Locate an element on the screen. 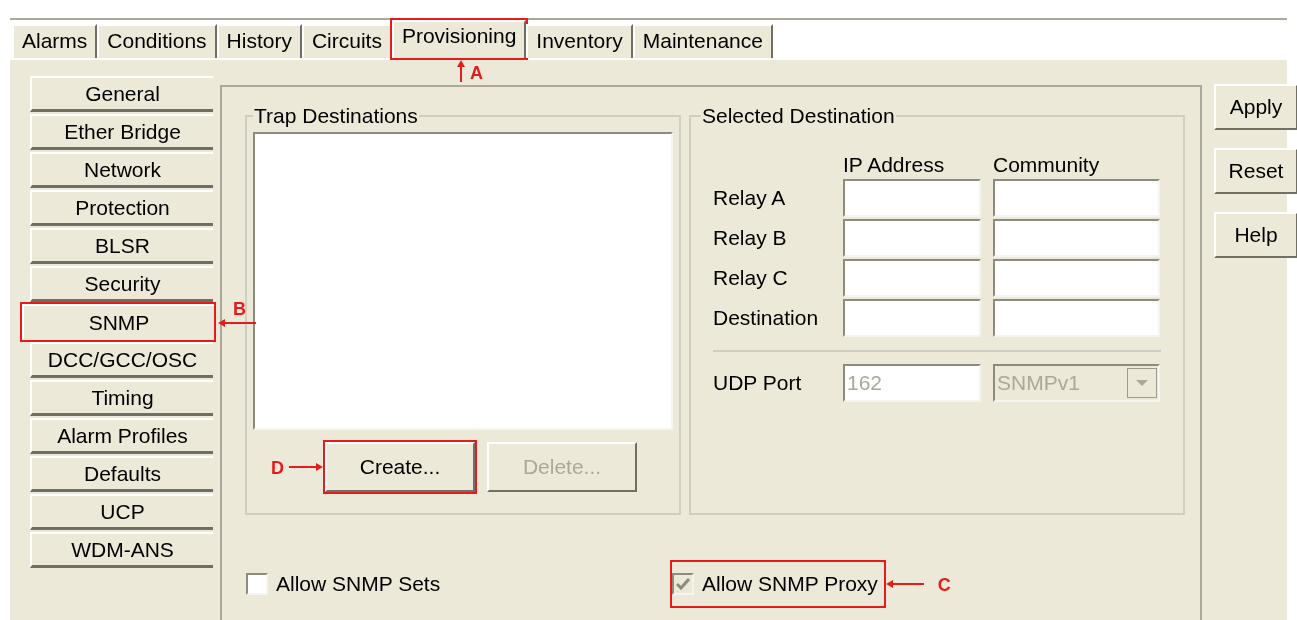  tab: Inventory is located at coordinates (579, 41).